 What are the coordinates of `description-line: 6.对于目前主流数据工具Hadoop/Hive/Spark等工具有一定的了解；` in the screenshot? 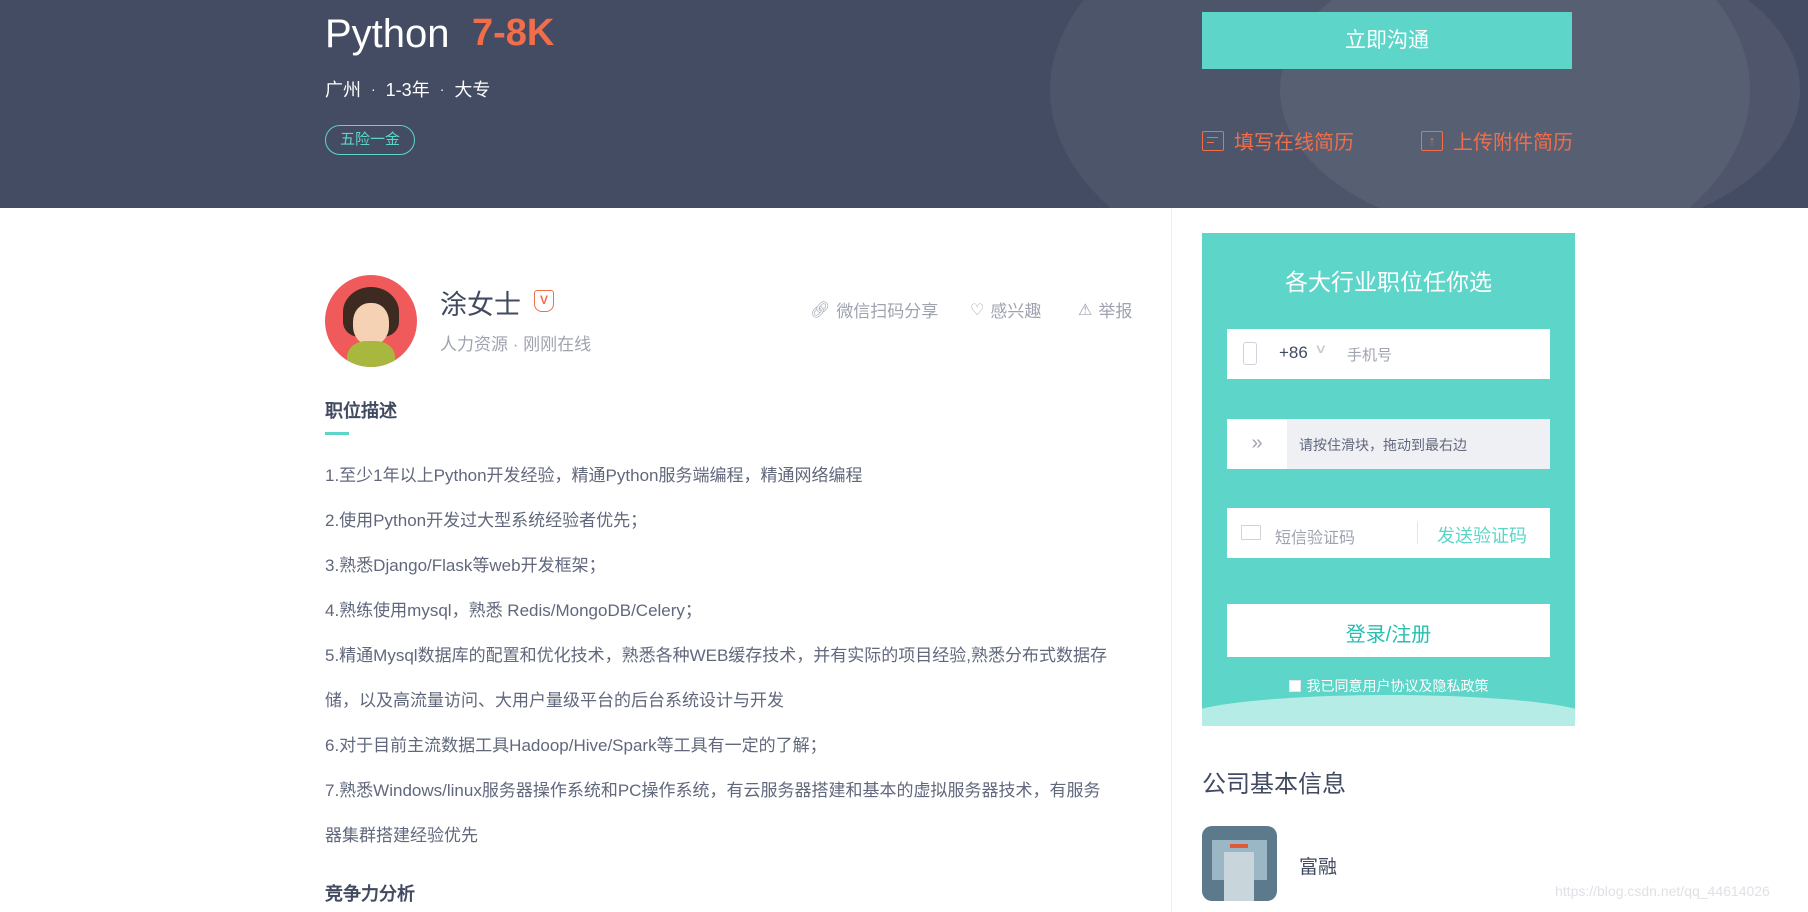 It's located at (576, 745).